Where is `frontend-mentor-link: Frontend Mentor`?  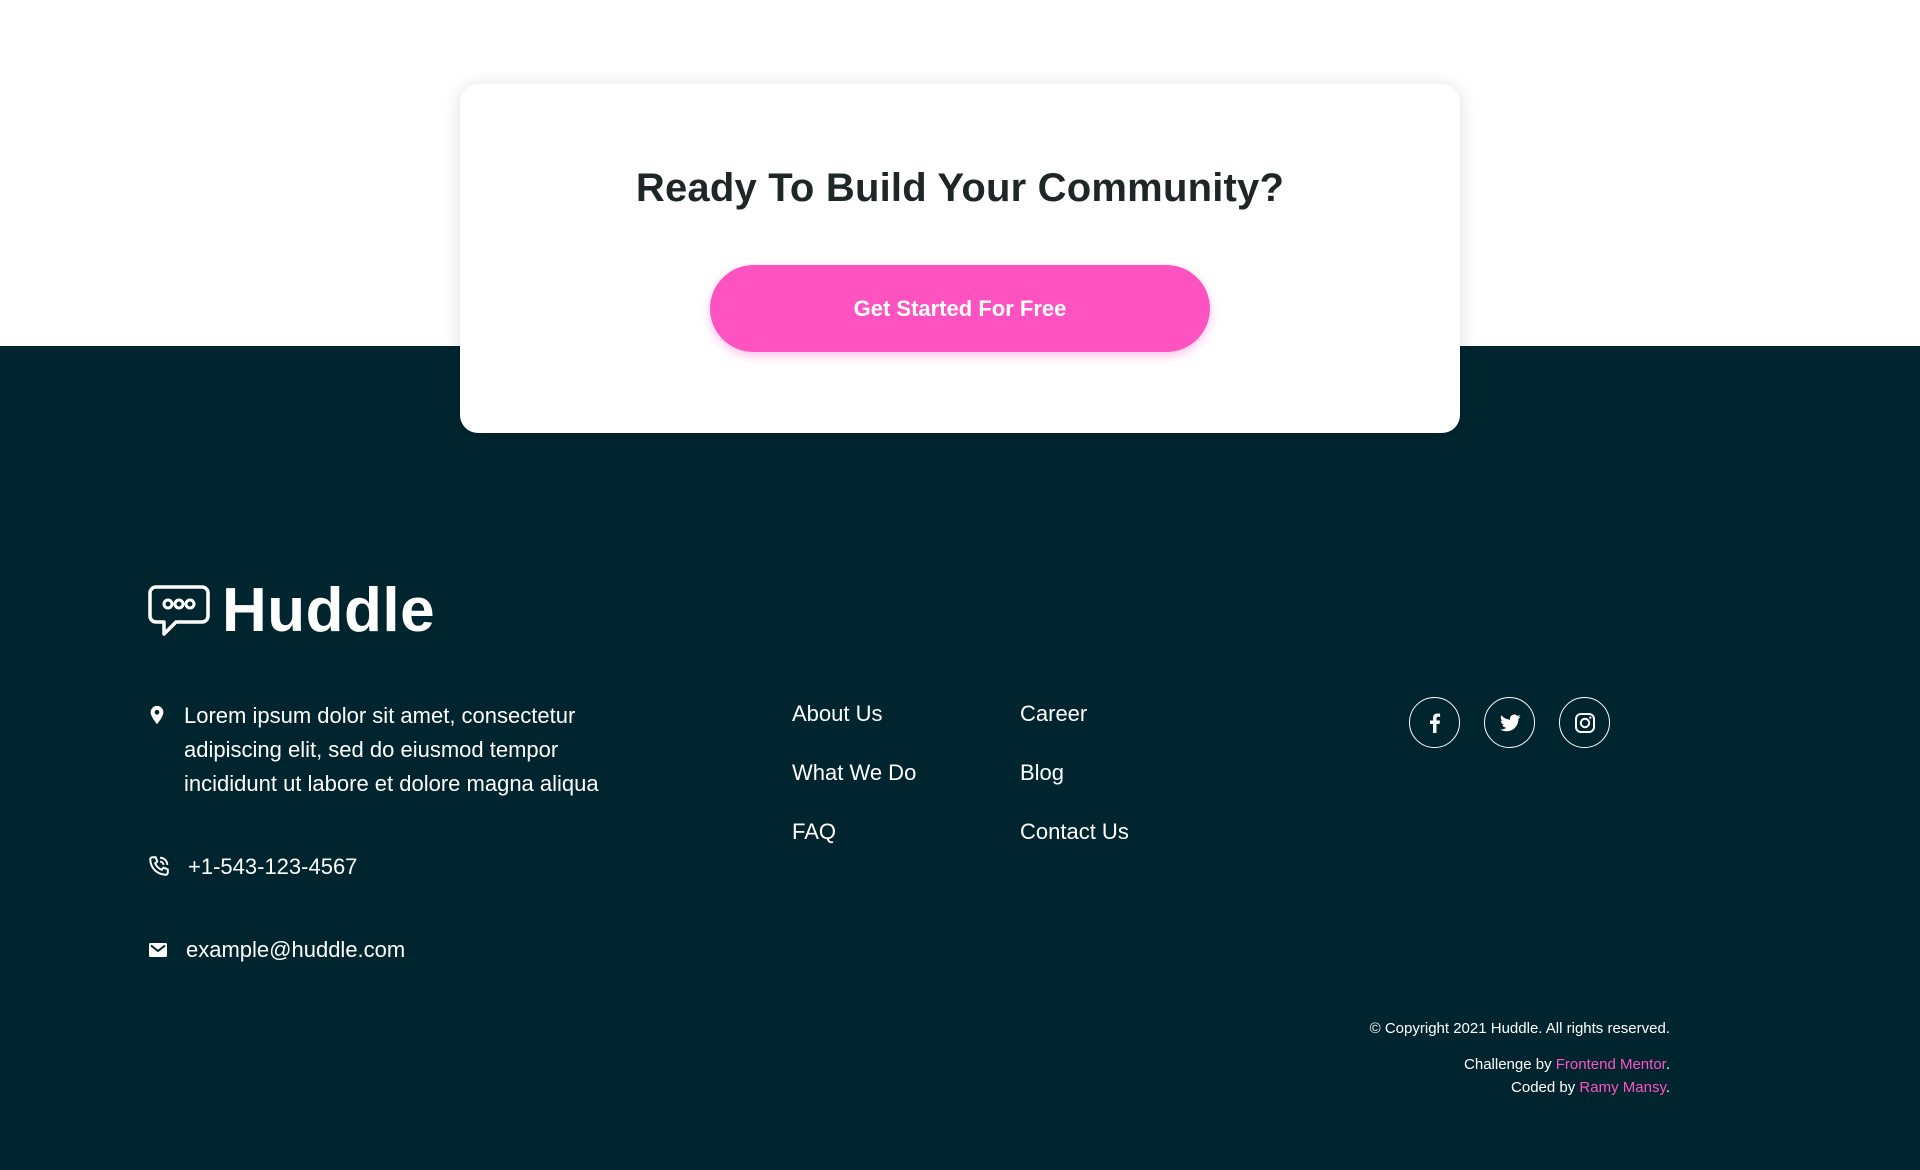 frontend-mentor-link: Frontend Mentor is located at coordinates (1611, 1064).